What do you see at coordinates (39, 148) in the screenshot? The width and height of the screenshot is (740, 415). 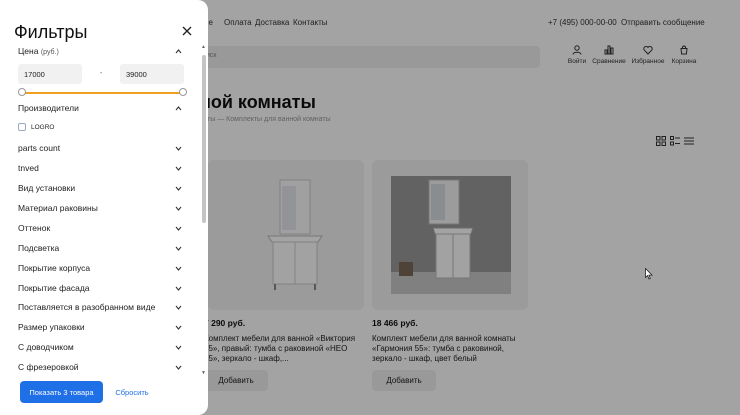 I see `section-label: parts count` at bounding box center [39, 148].